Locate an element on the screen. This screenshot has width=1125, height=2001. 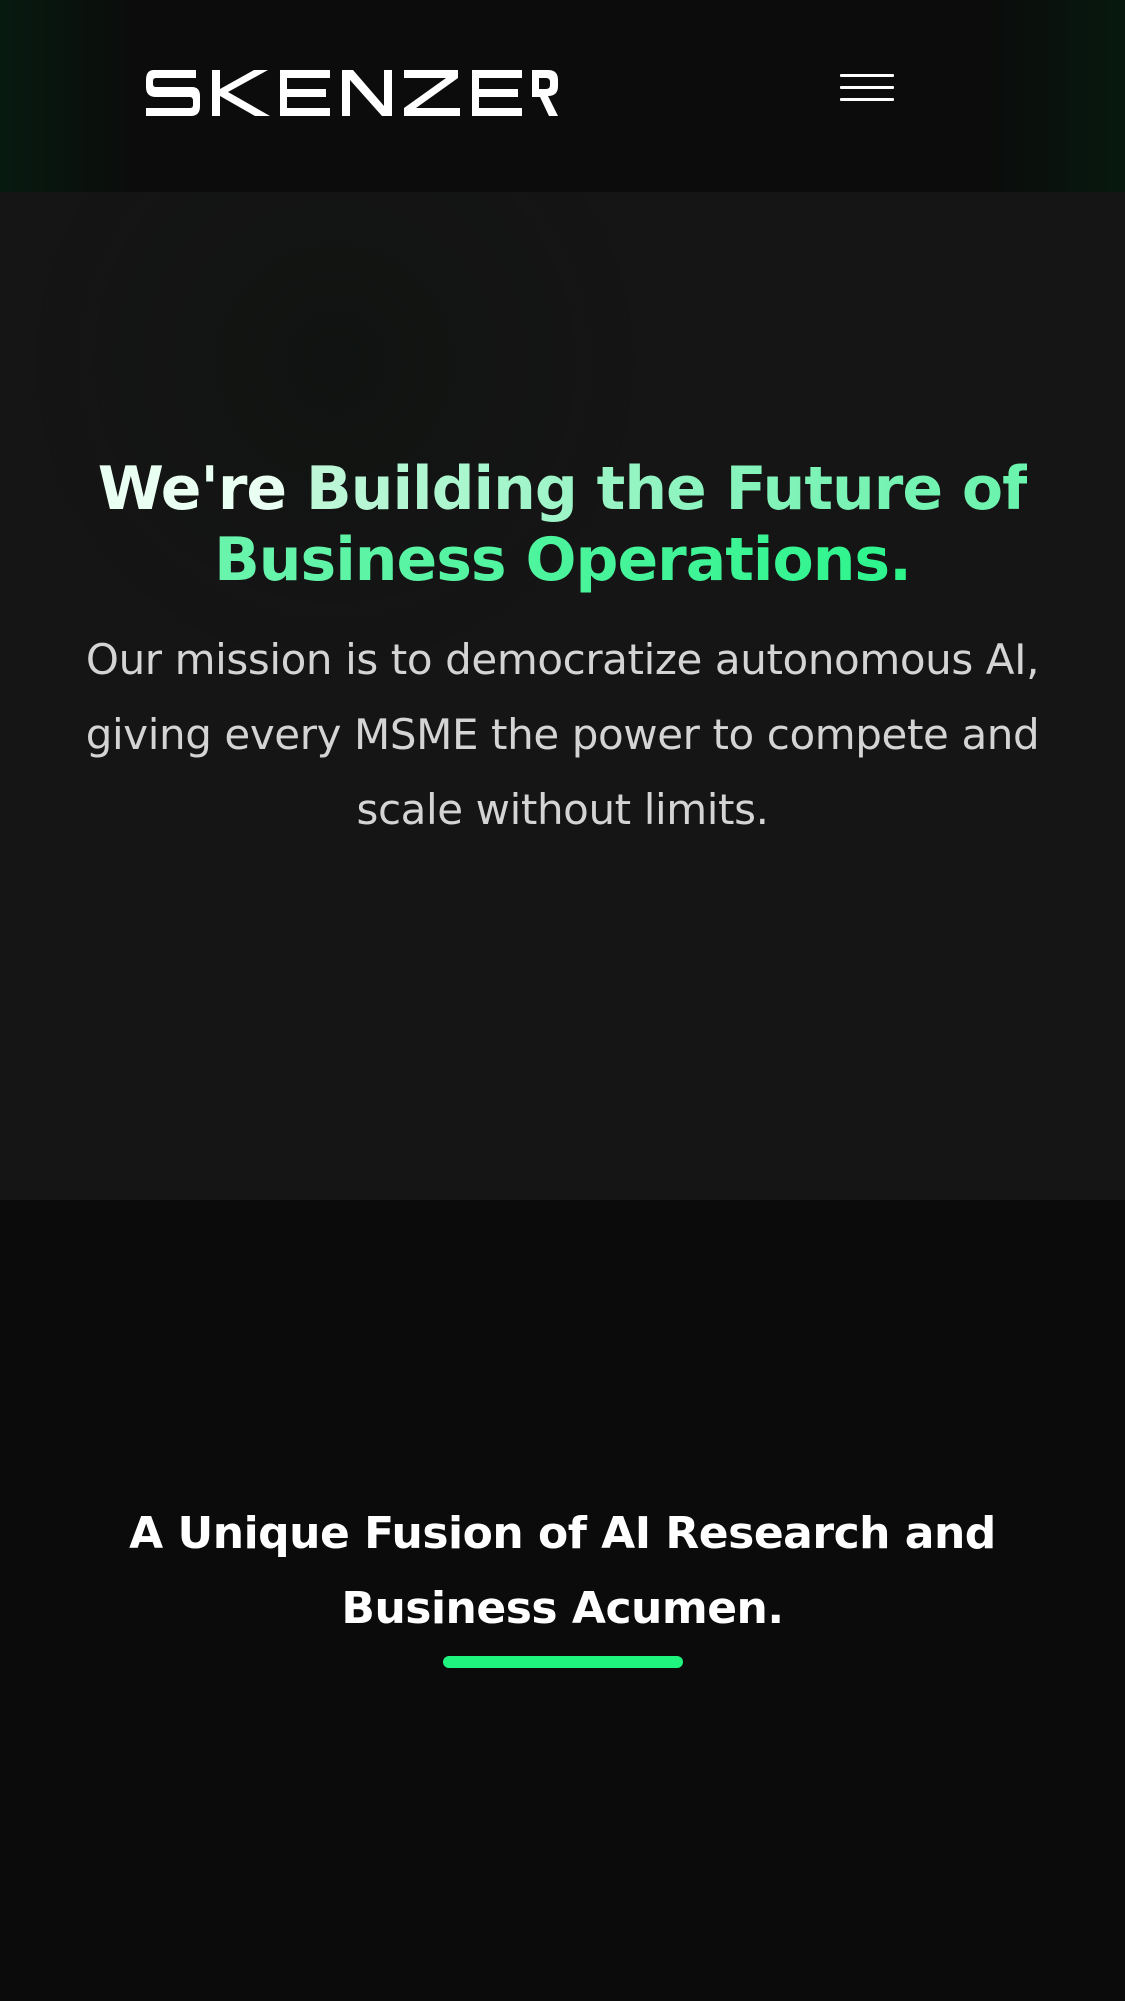
menu-line-bottom is located at coordinates (867, 99).